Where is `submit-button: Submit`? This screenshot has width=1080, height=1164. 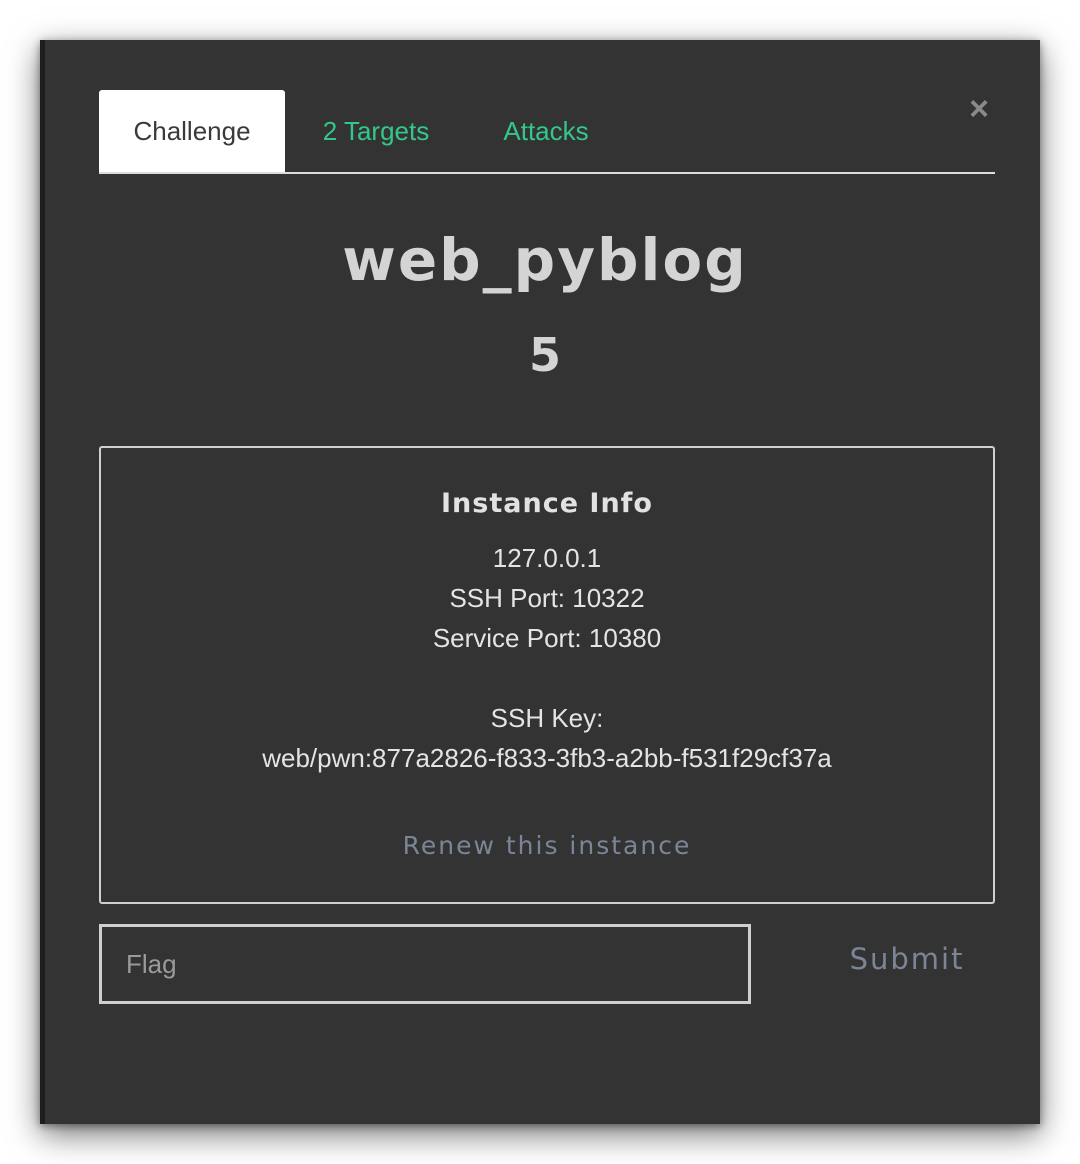
submit-button: Submit is located at coordinates (907, 959).